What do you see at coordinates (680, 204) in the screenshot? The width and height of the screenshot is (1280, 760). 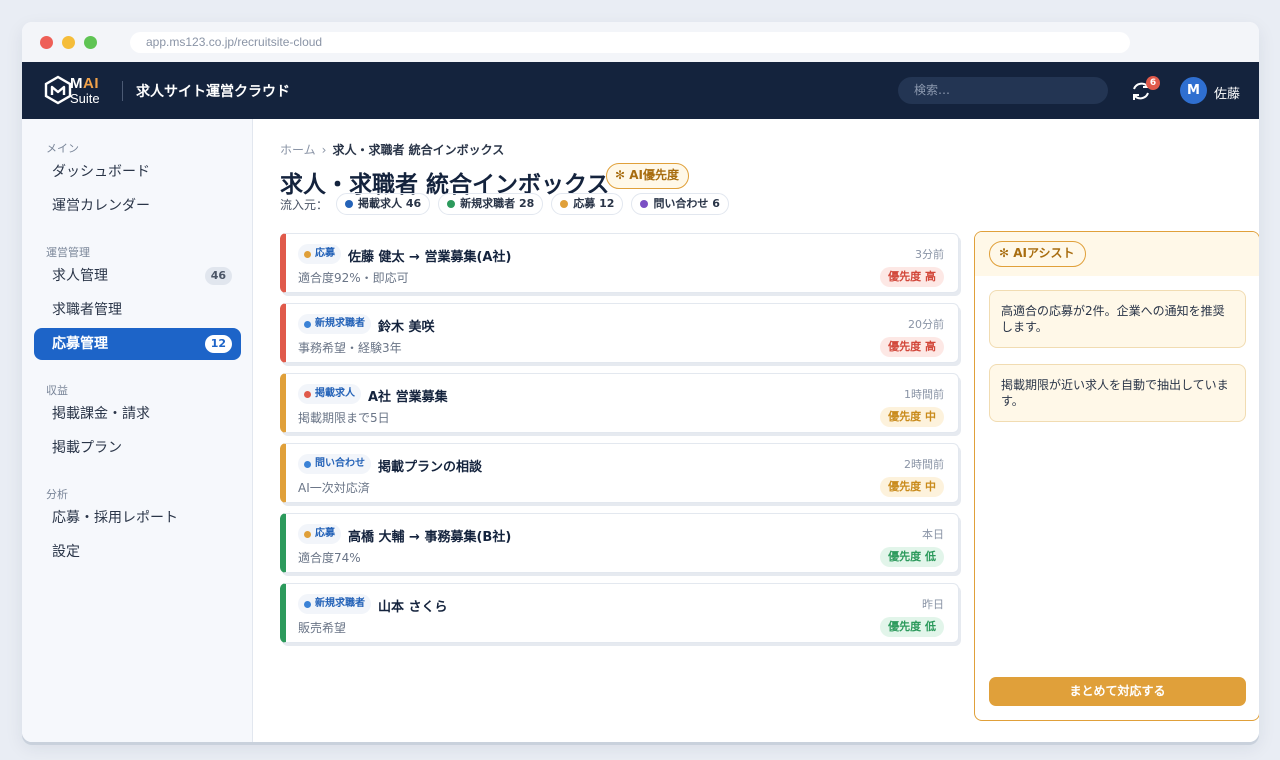 I see `source-chip-inquiries: 問い合わせ 6` at bounding box center [680, 204].